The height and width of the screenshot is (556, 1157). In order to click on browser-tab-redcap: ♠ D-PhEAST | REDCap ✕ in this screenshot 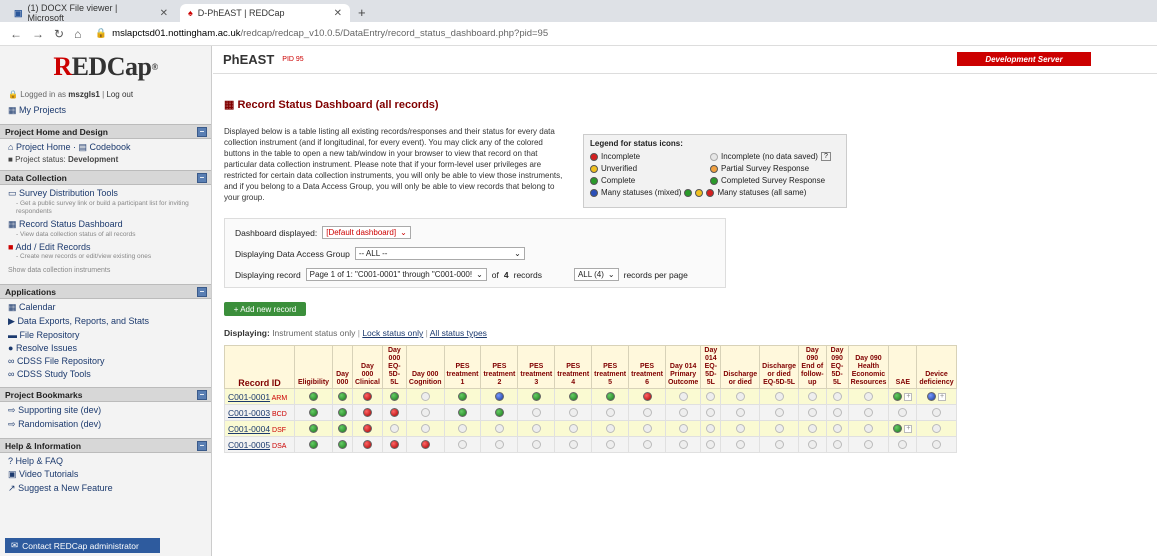, I will do `click(265, 13)`.